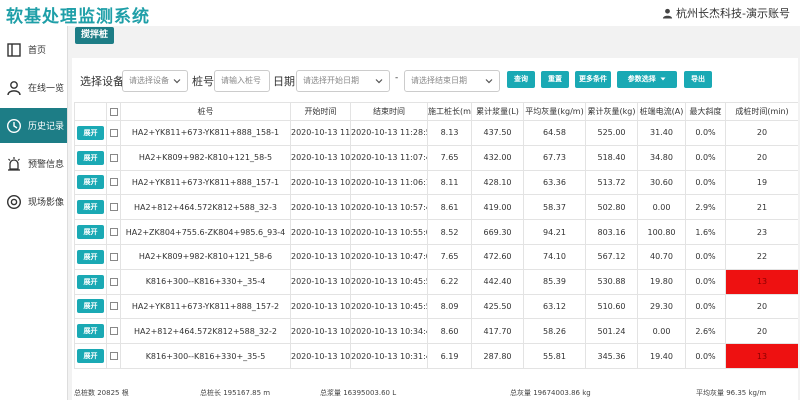 The width and height of the screenshot is (800, 400). What do you see at coordinates (611, 182) in the screenshot?
I see `ash-total-cell: 513.72` at bounding box center [611, 182].